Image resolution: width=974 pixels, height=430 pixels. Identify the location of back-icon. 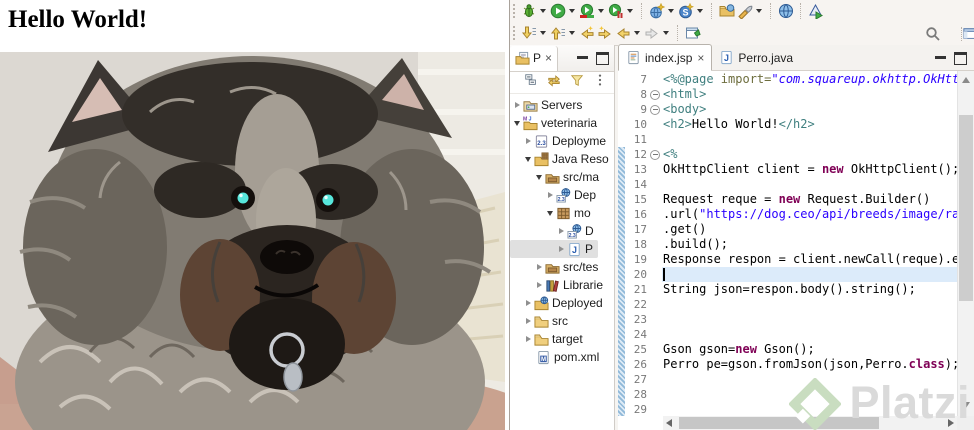
(623, 33).